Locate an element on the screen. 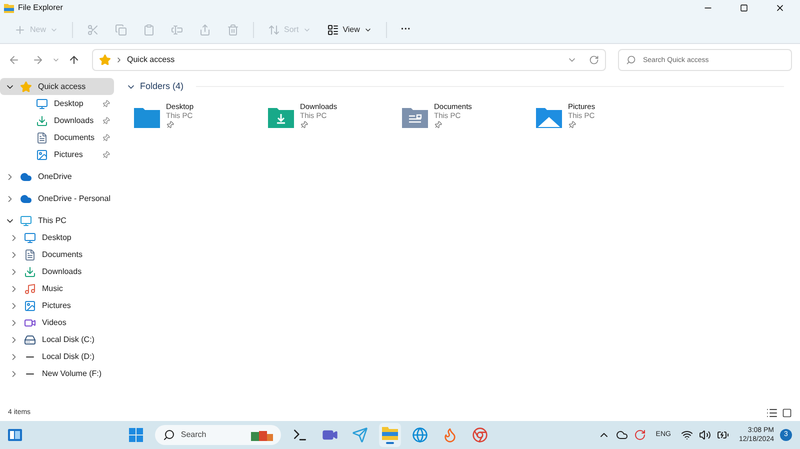 Image resolution: width=800 pixels, height=449 pixels. tiles-view-icon is located at coordinates (787, 413).